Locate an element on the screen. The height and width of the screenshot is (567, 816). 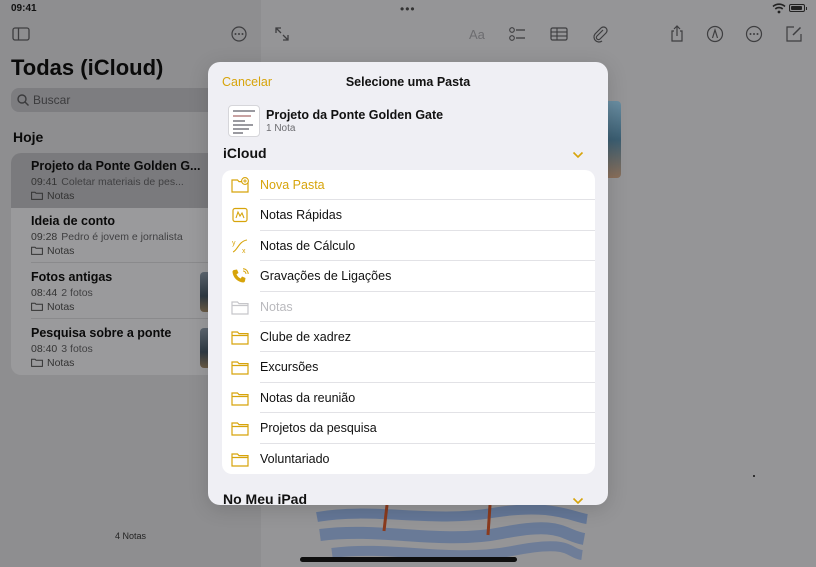
search-icon is located at coordinates (23, 100).